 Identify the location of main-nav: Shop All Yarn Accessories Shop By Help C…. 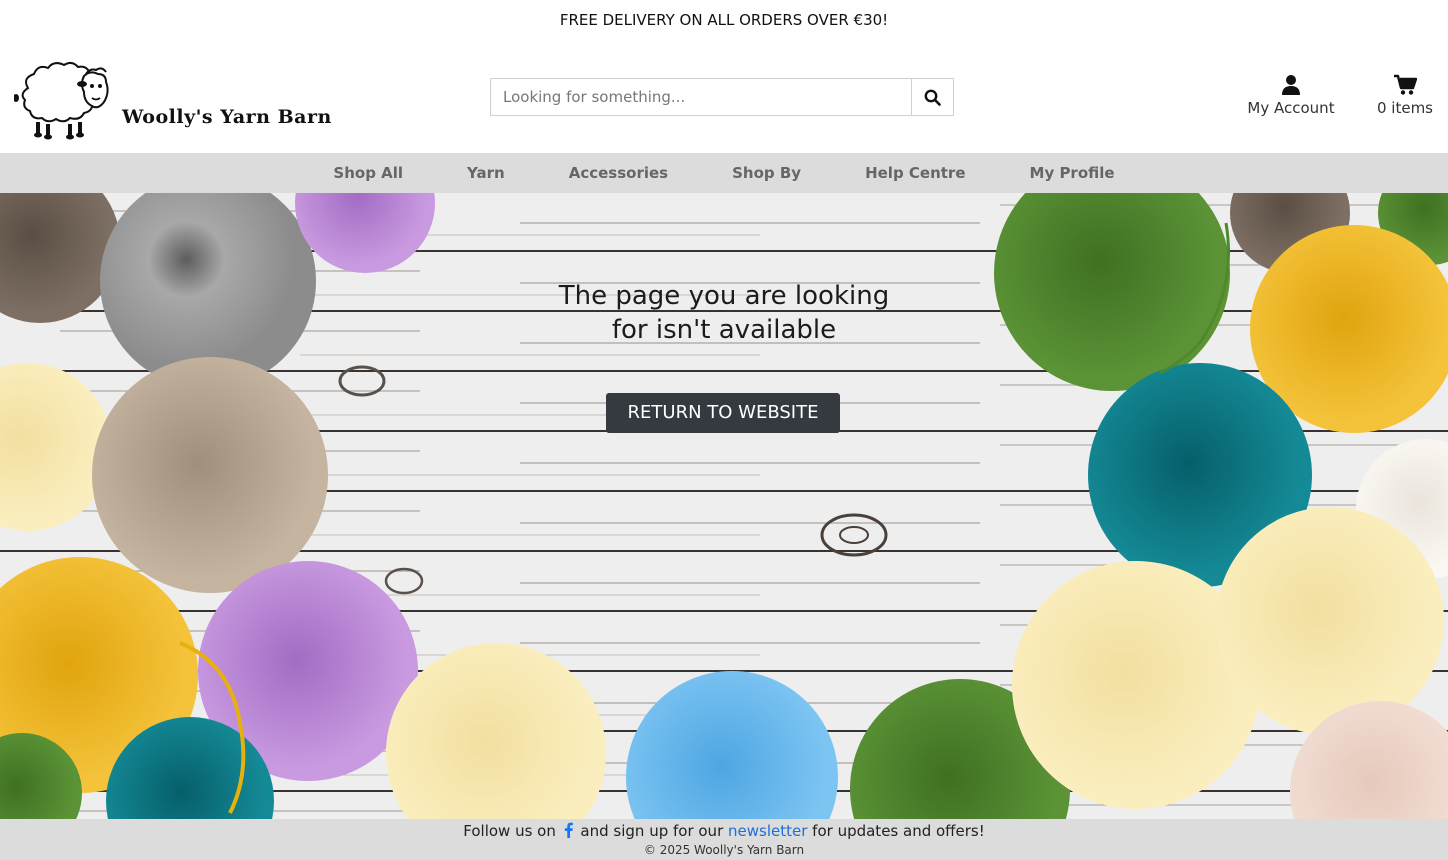
(724, 173).